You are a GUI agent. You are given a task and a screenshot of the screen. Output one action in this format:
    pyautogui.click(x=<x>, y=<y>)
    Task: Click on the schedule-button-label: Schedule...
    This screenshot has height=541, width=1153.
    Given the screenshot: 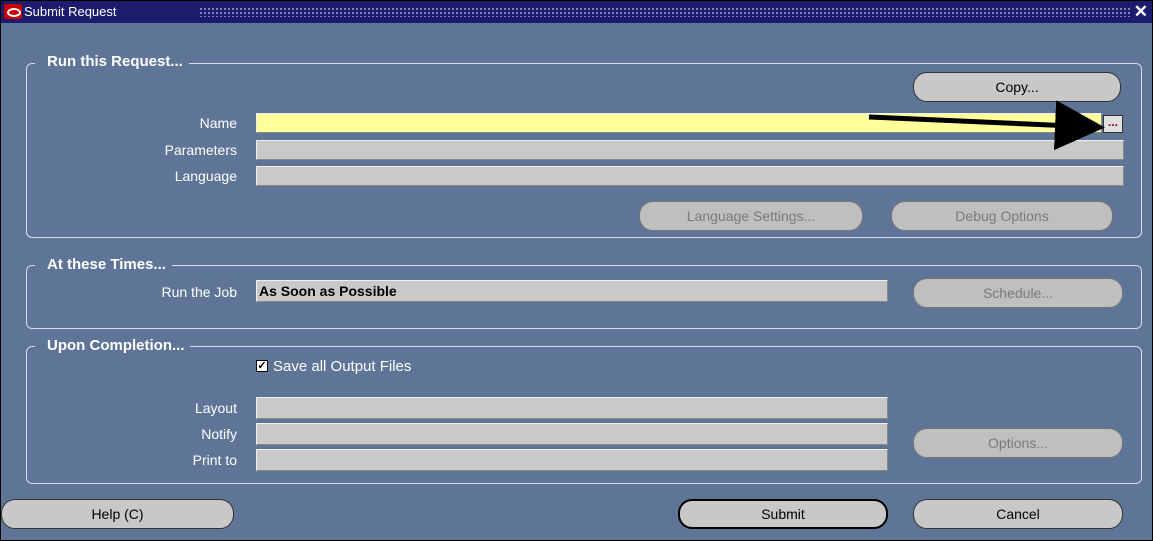 What is the action you would take?
    pyautogui.click(x=1018, y=293)
    